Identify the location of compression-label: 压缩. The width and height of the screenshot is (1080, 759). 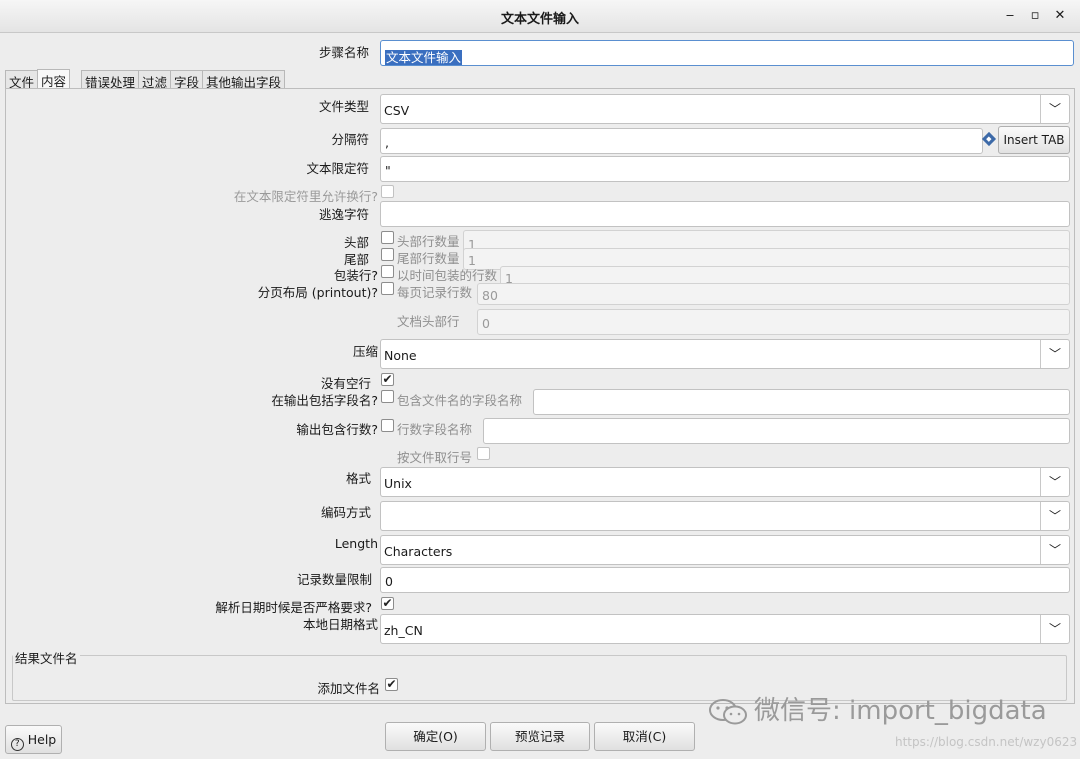
(365, 351).